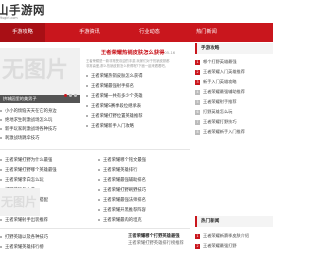 The image size is (320, 258). What do you see at coordinates (149, 32) in the screenshot?
I see `nav-item-industry: 行业动态` at bounding box center [149, 32].